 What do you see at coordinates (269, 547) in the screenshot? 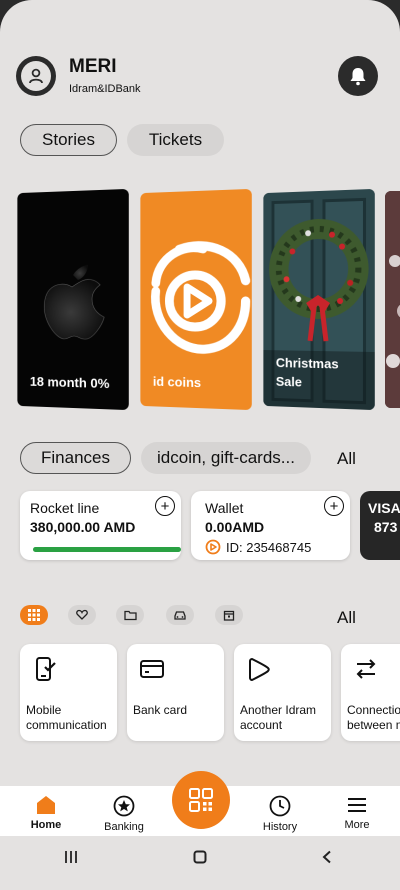
I see `wallet-id-text: ID: 235468745` at bounding box center [269, 547].